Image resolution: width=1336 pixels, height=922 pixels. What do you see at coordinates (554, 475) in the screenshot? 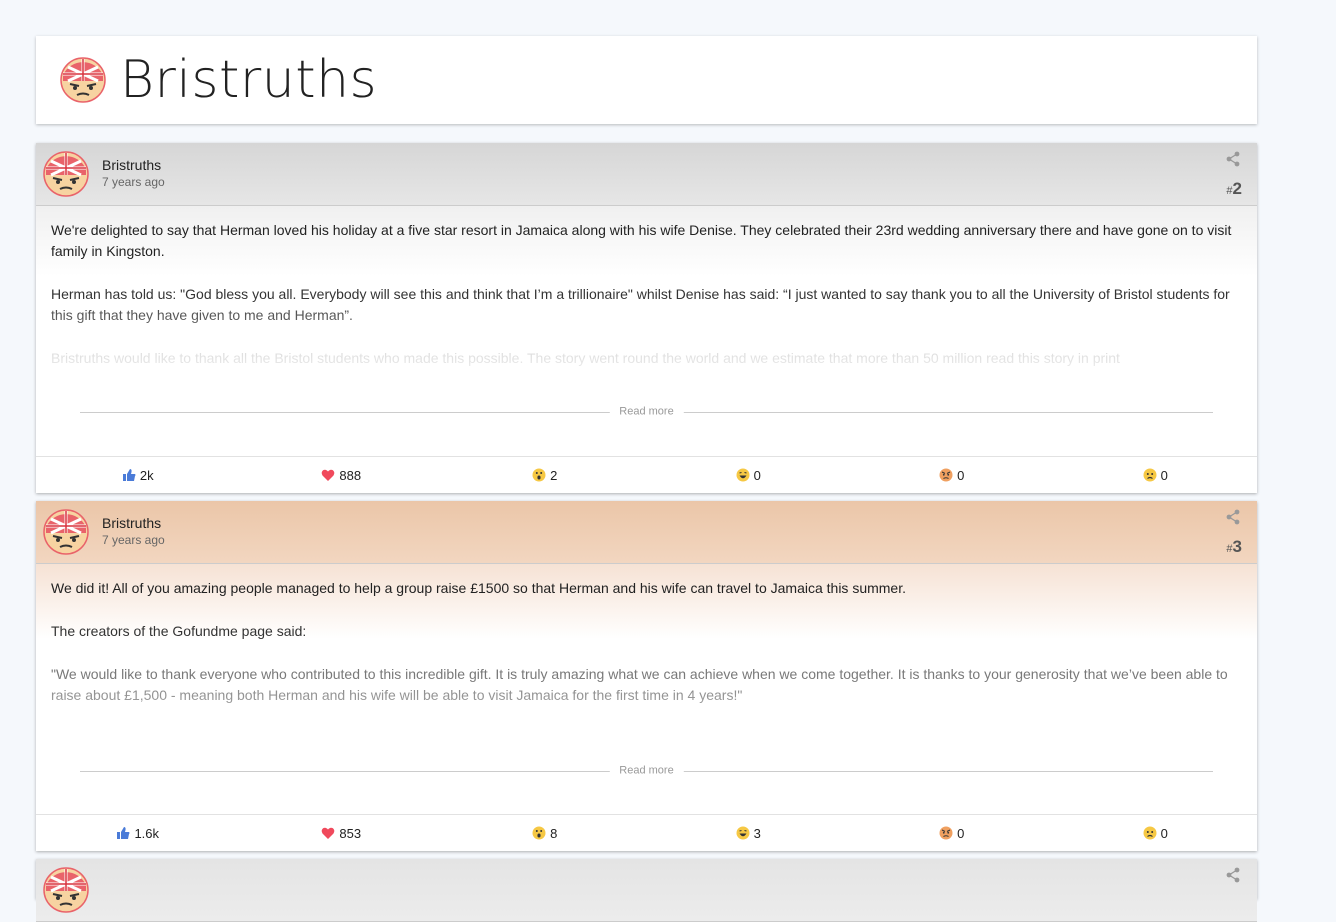
I see `wow-count: 2` at bounding box center [554, 475].